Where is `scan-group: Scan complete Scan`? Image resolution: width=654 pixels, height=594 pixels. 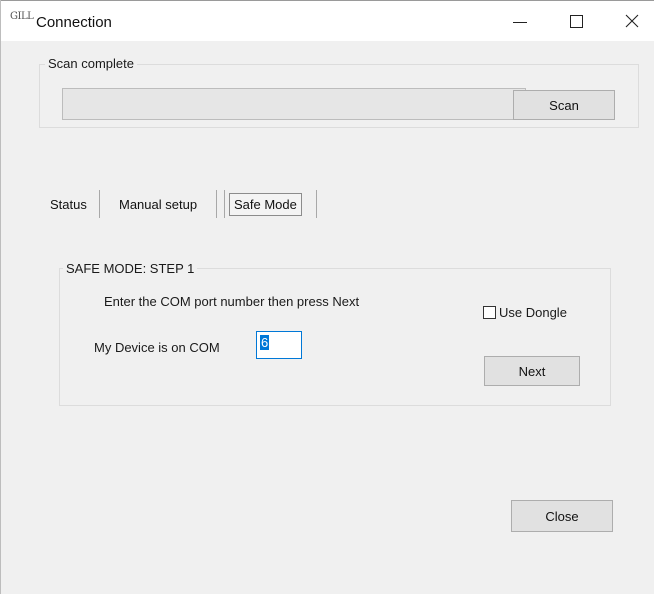
scan-group: Scan complete Scan is located at coordinates (339, 92).